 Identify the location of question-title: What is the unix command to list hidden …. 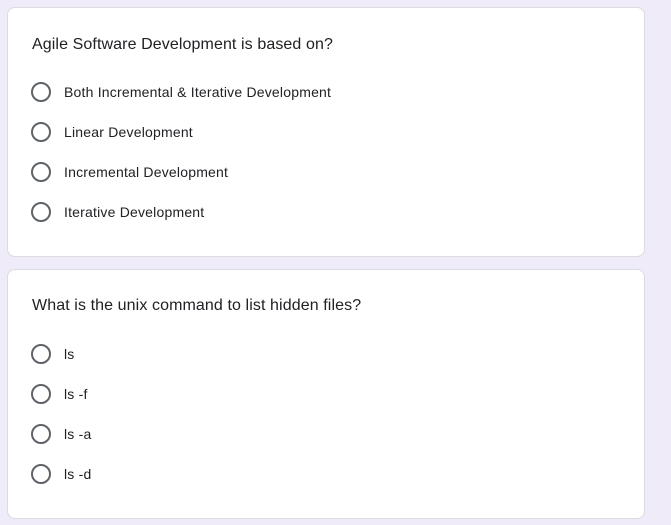
(197, 305).